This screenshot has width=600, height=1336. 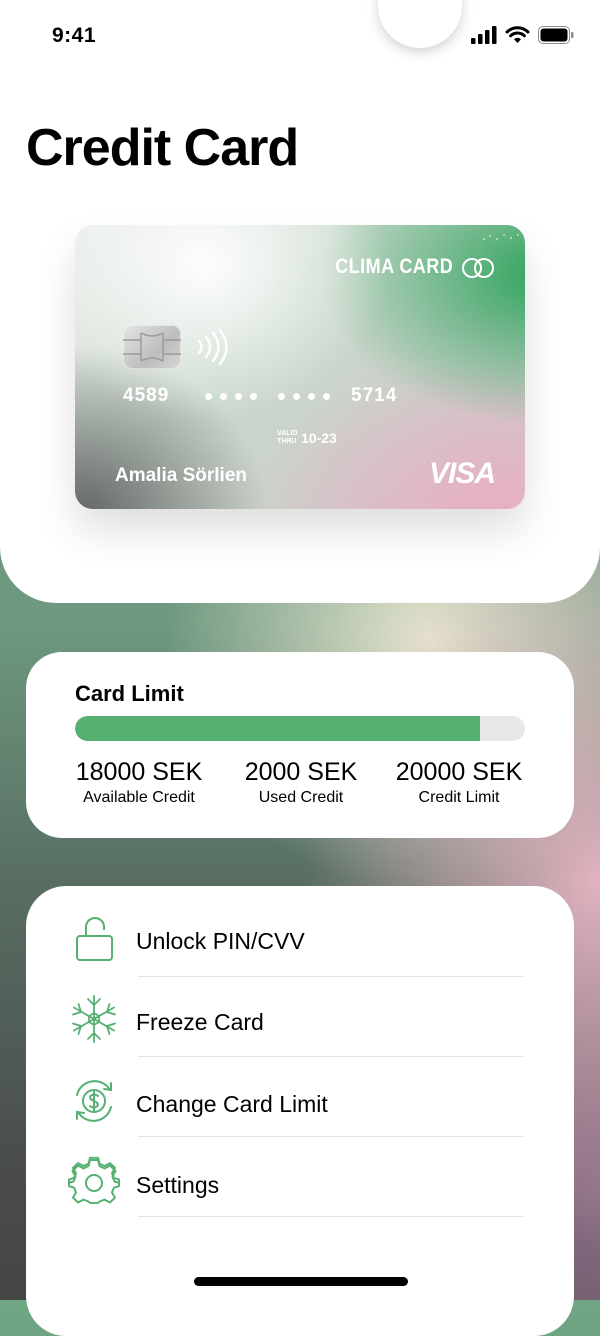 What do you see at coordinates (139, 772) in the screenshot?
I see `stat-value: 18000 SEK` at bounding box center [139, 772].